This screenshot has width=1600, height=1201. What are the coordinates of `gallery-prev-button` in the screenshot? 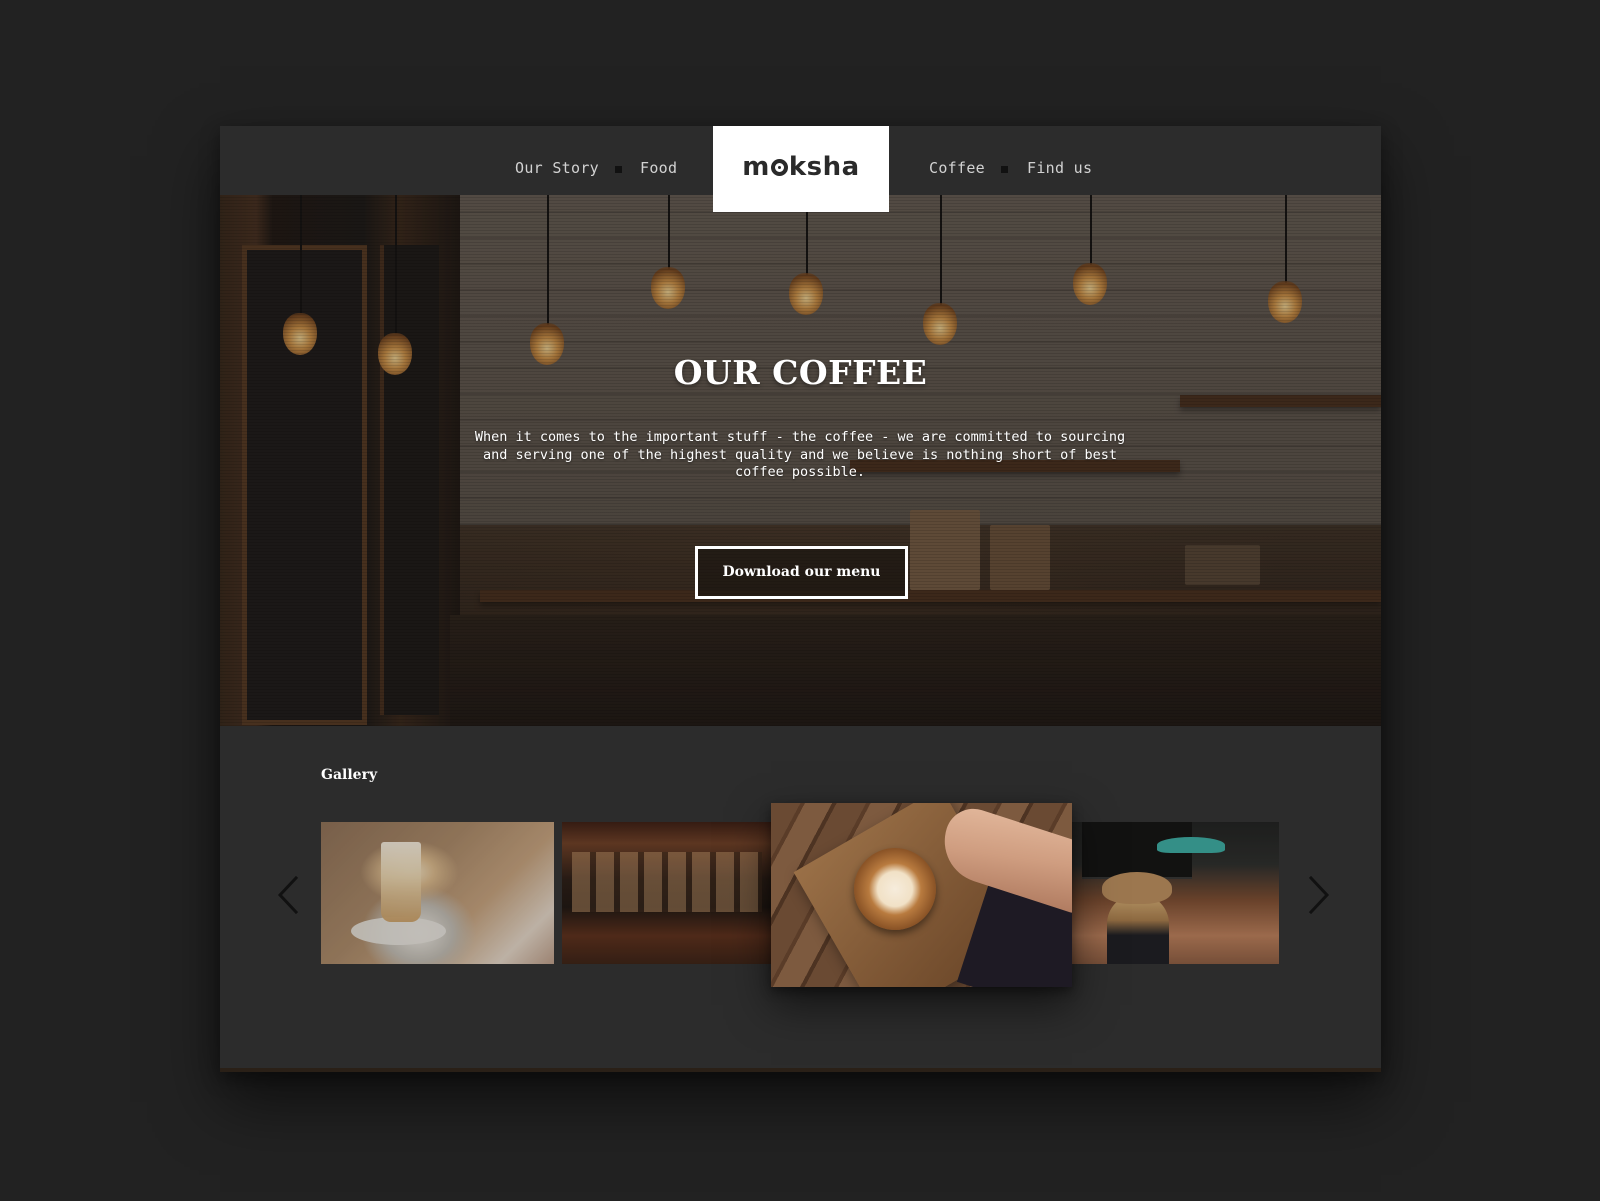 It's located at (289, 895).